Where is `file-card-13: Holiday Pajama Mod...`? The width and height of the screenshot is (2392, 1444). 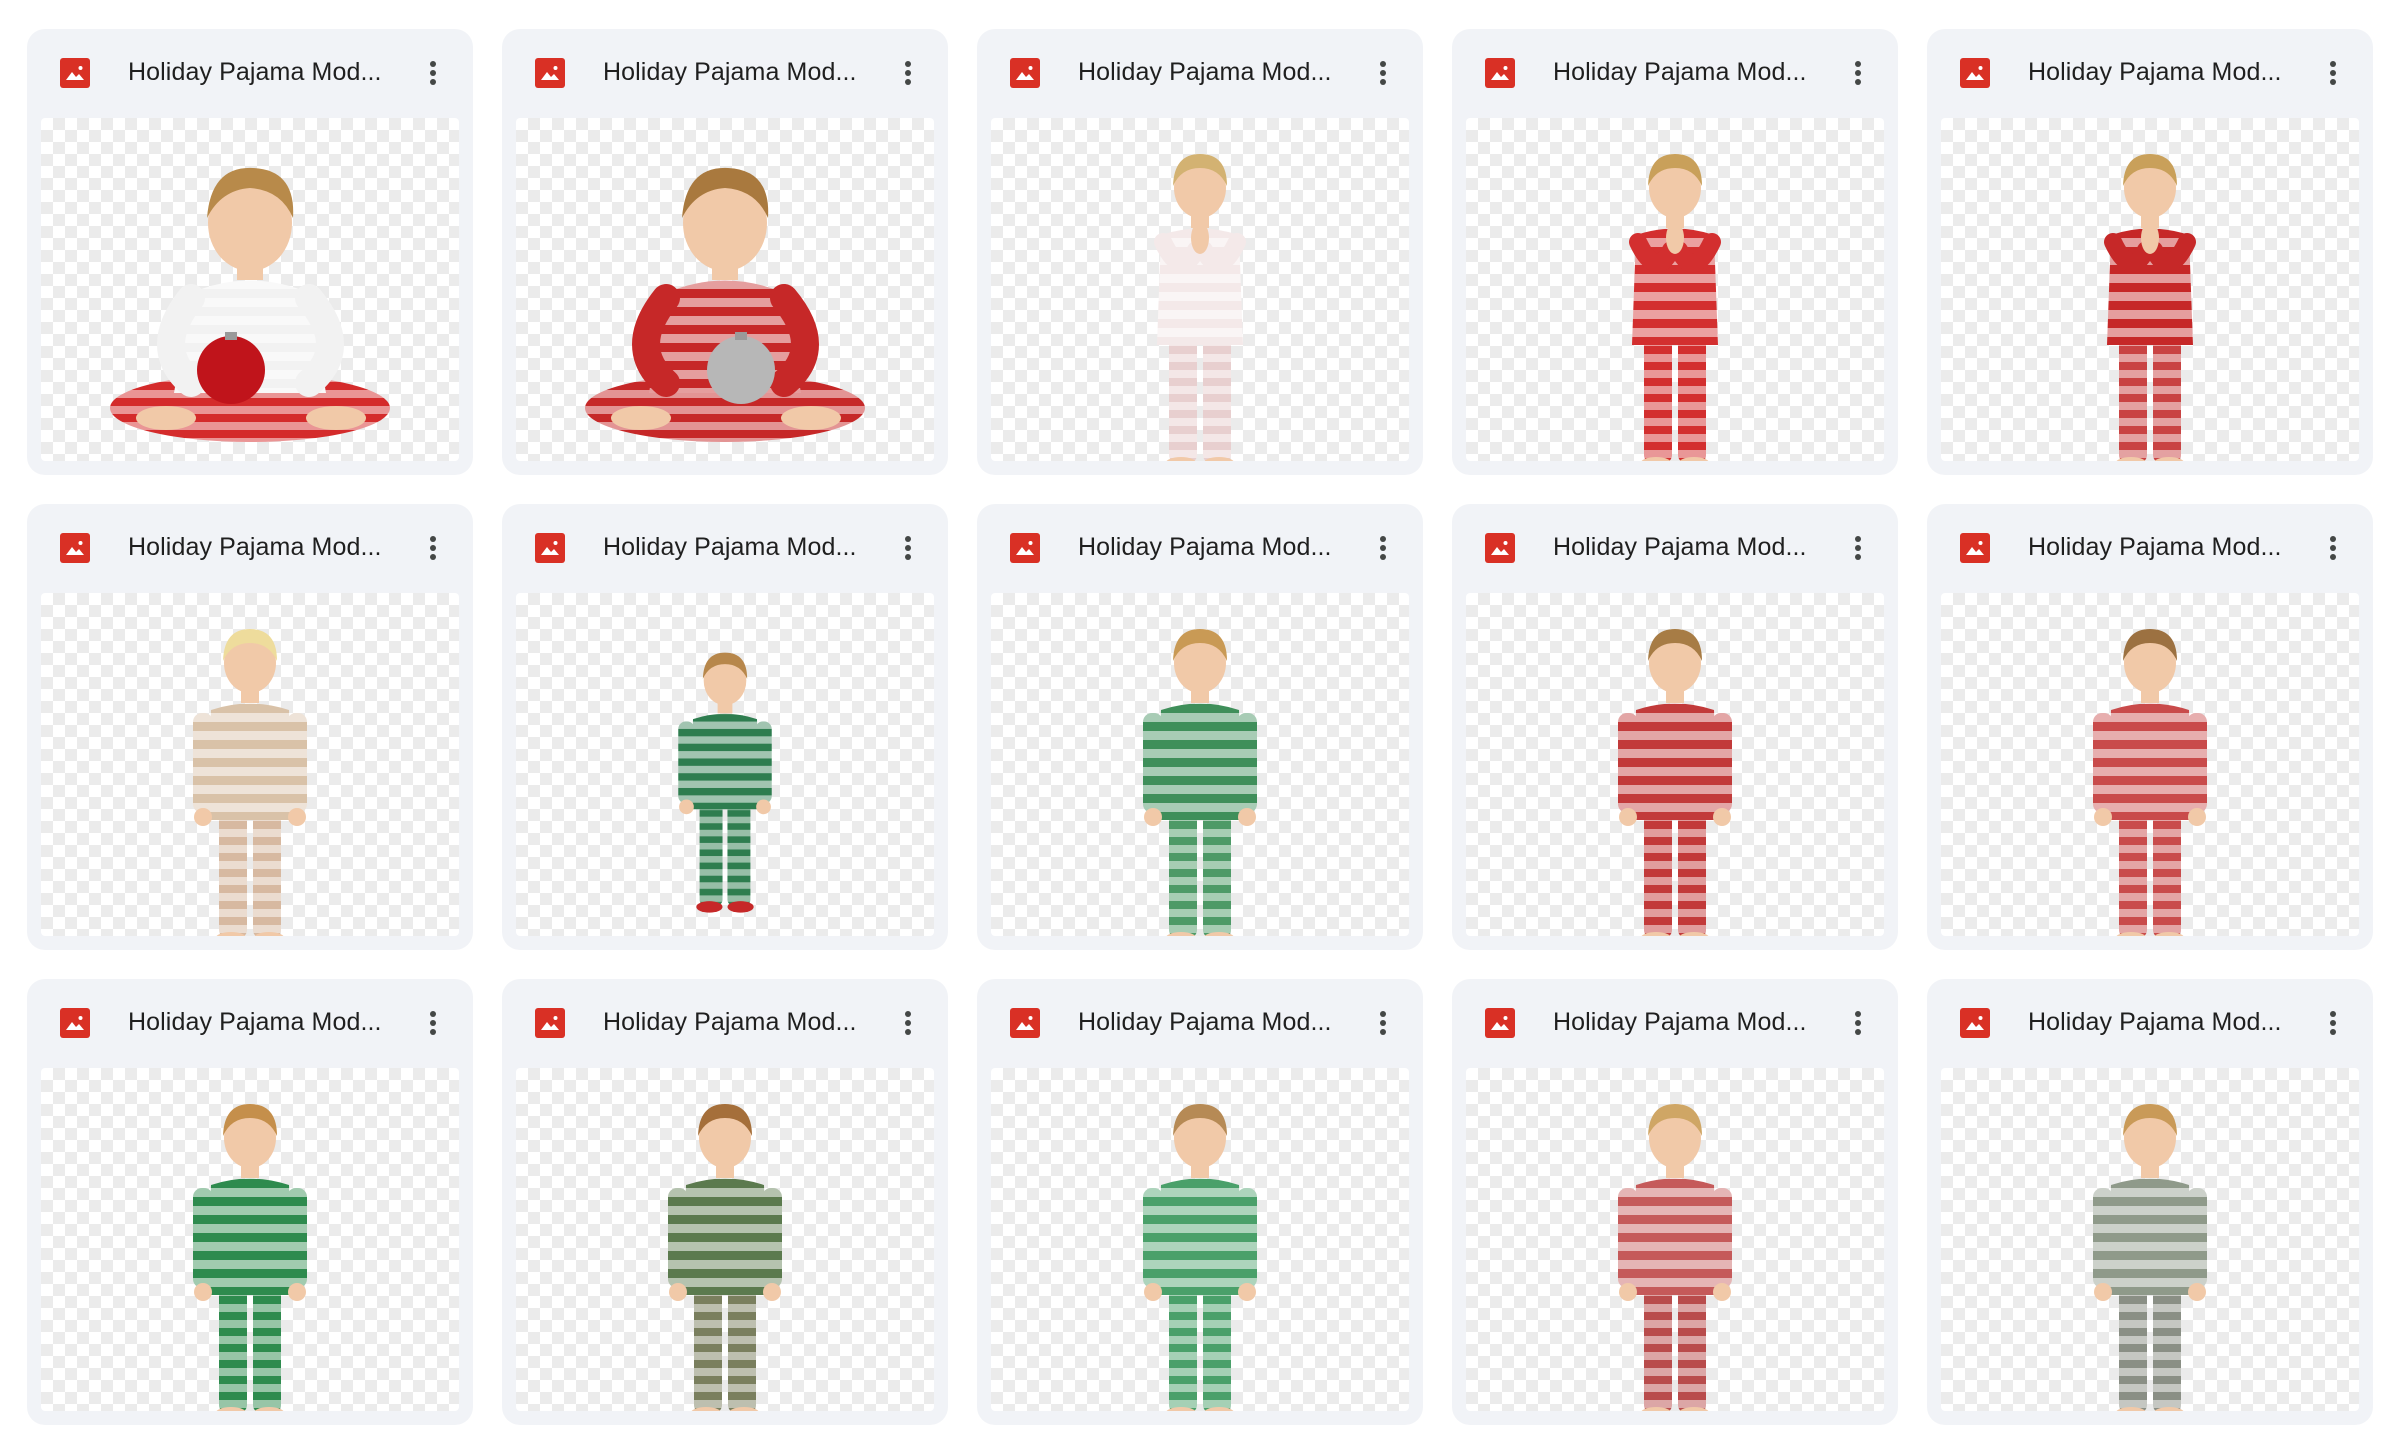
file-card-13: Holiday Pajama Mod... is located at coordinates (1200, 1202).